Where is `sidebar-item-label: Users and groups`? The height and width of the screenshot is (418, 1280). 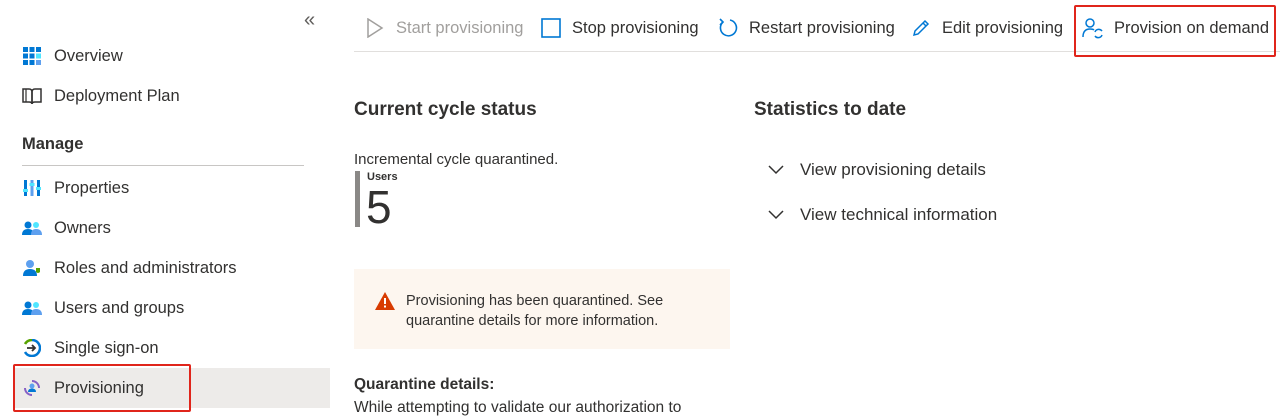 sidebar-item-label: Users and groups is located at coordinates (119, 307).